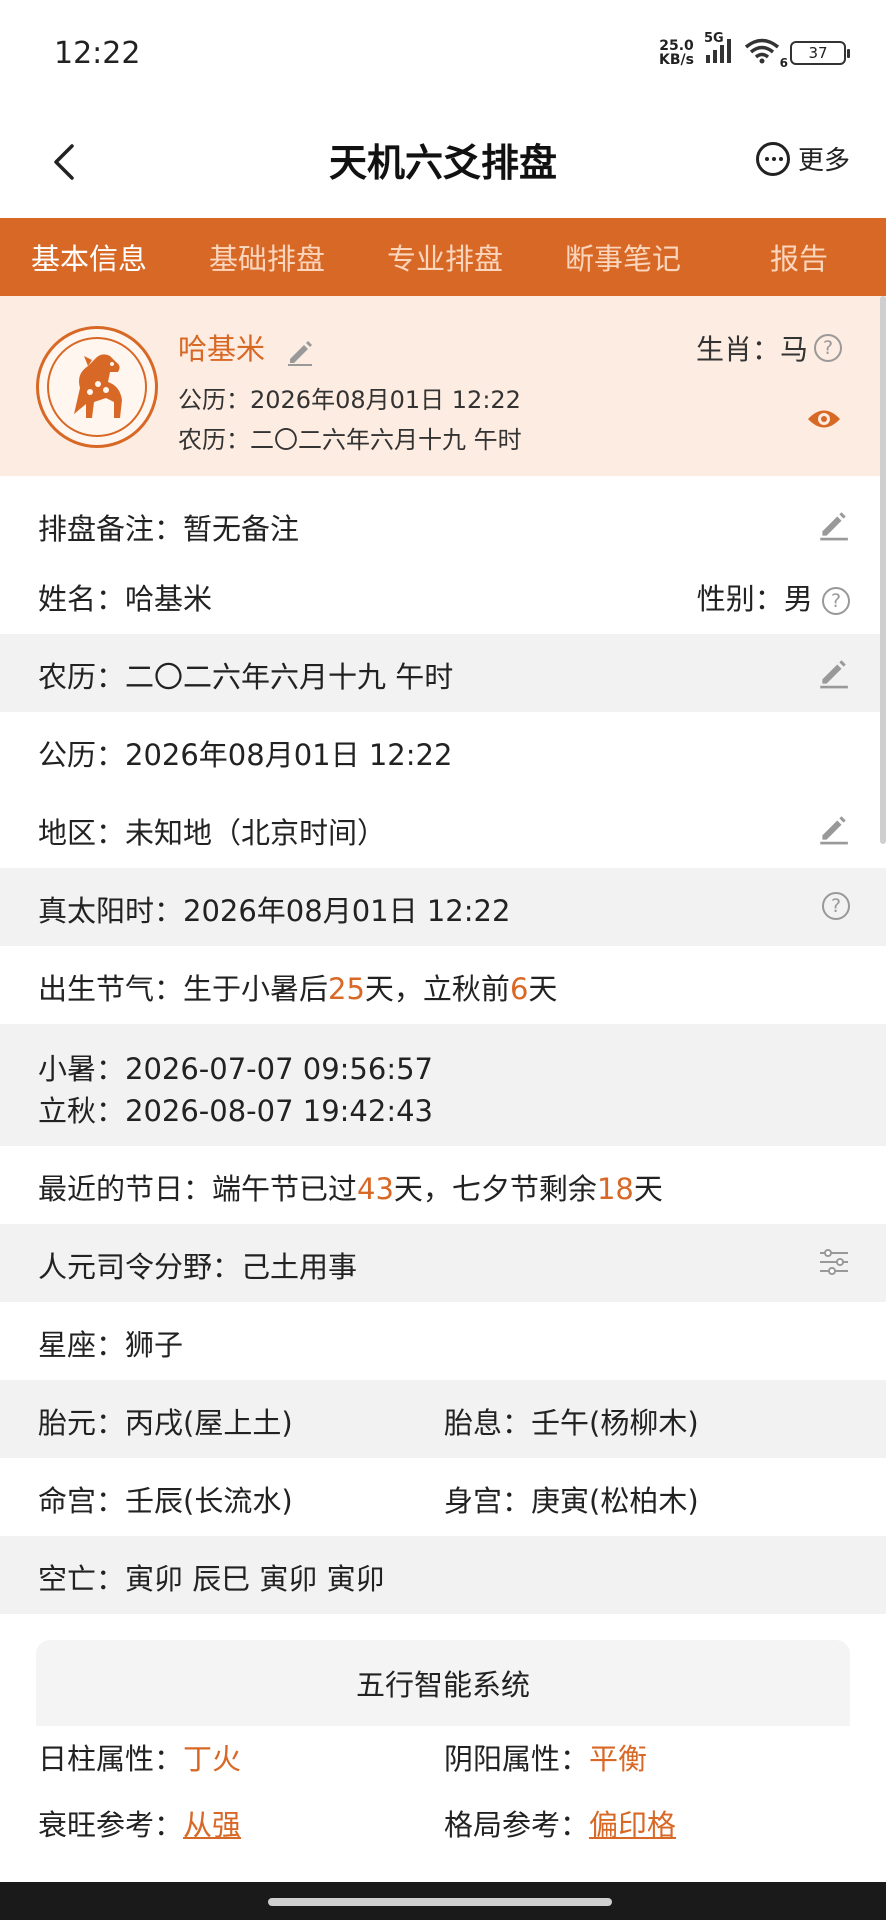 The height and width of the screenshot is (1920, 886). What do you see at coordinates (833, 676) in the screenshot?
I see `edit-lunar-icon` at bounding box center [833, 676].